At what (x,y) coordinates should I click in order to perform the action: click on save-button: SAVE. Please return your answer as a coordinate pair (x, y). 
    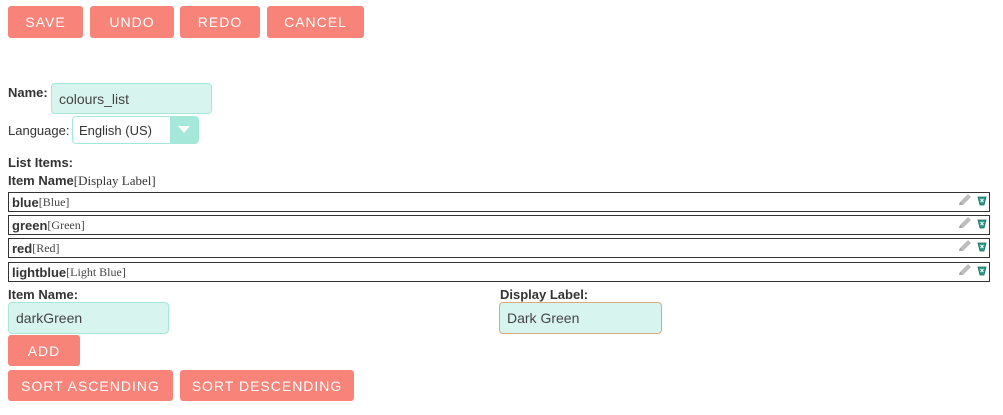
    Looking at the image, I should click on (45, 22).